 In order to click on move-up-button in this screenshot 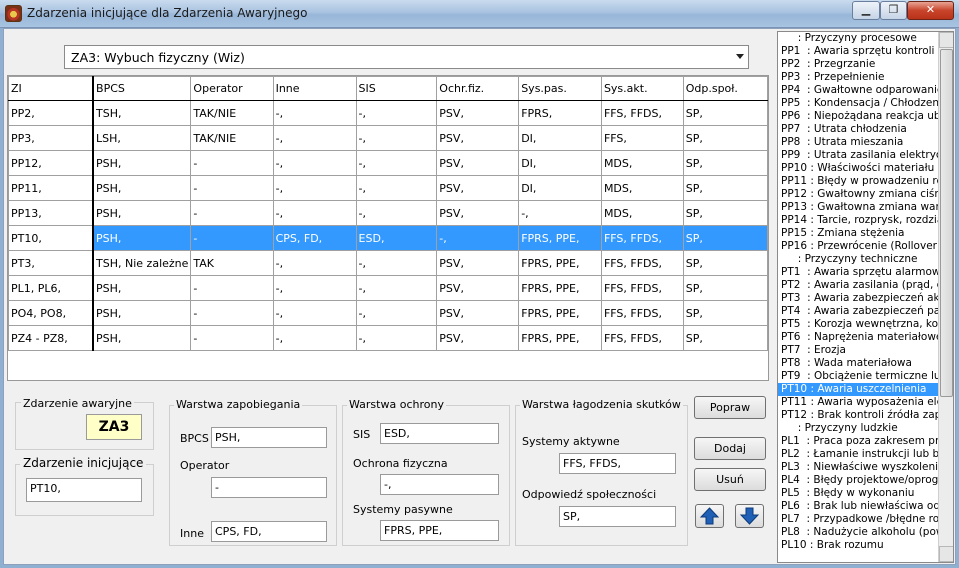, I will do `click(709, 516)`.